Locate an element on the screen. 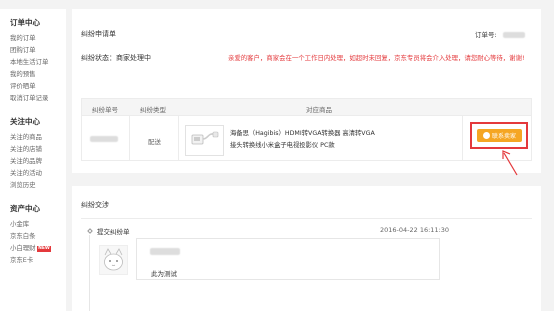  sidebar-group-title: 资产中心 is located at coordinates (25, 208).